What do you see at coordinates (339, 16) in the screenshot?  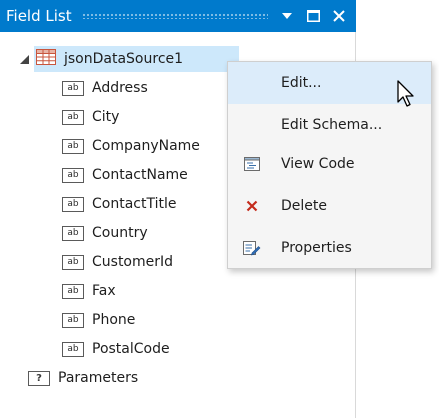 I see `close-icon` at bounding box center [339, 16].